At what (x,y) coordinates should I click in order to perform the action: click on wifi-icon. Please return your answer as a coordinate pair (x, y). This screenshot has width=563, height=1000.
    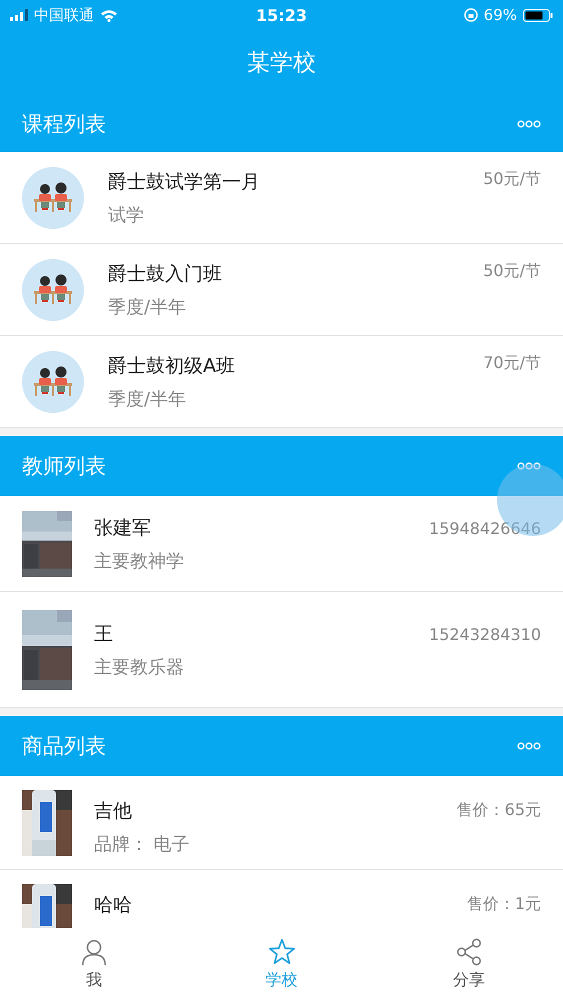
    Looking at the image, I should click on (109, 15).